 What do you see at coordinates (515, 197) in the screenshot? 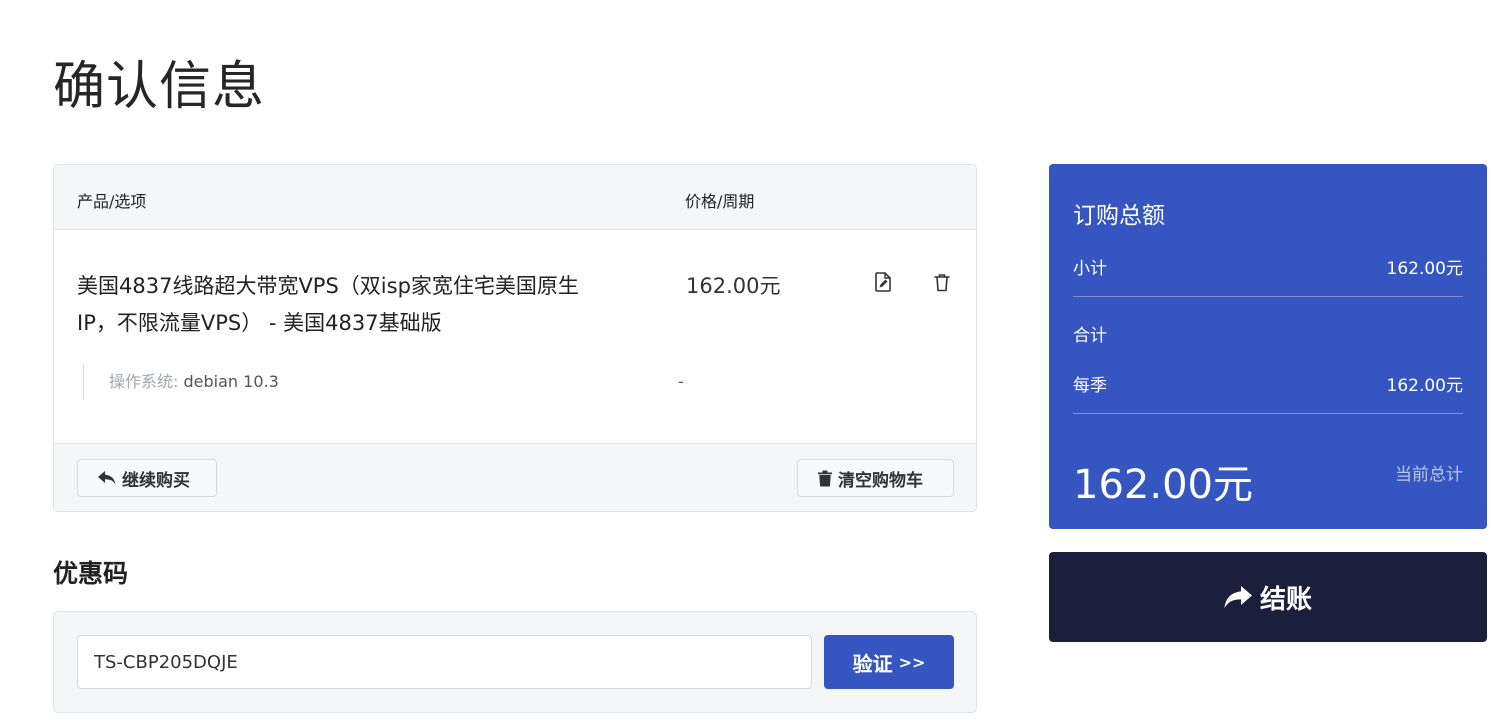
I see `cart-header: 产品/选项 价格/周期` at bounding box center [515, 197].